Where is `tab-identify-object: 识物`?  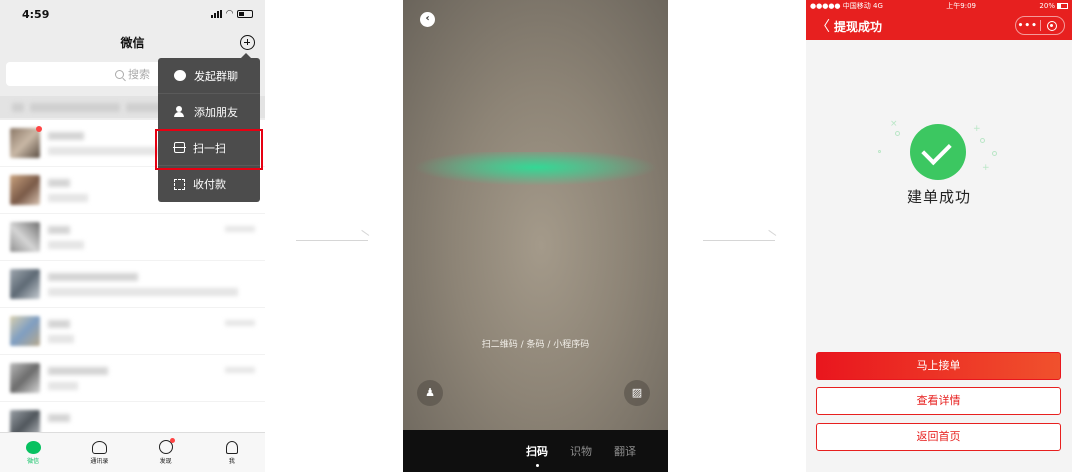 tab-identify-object: 识物 is located at coordinates (581, 451).